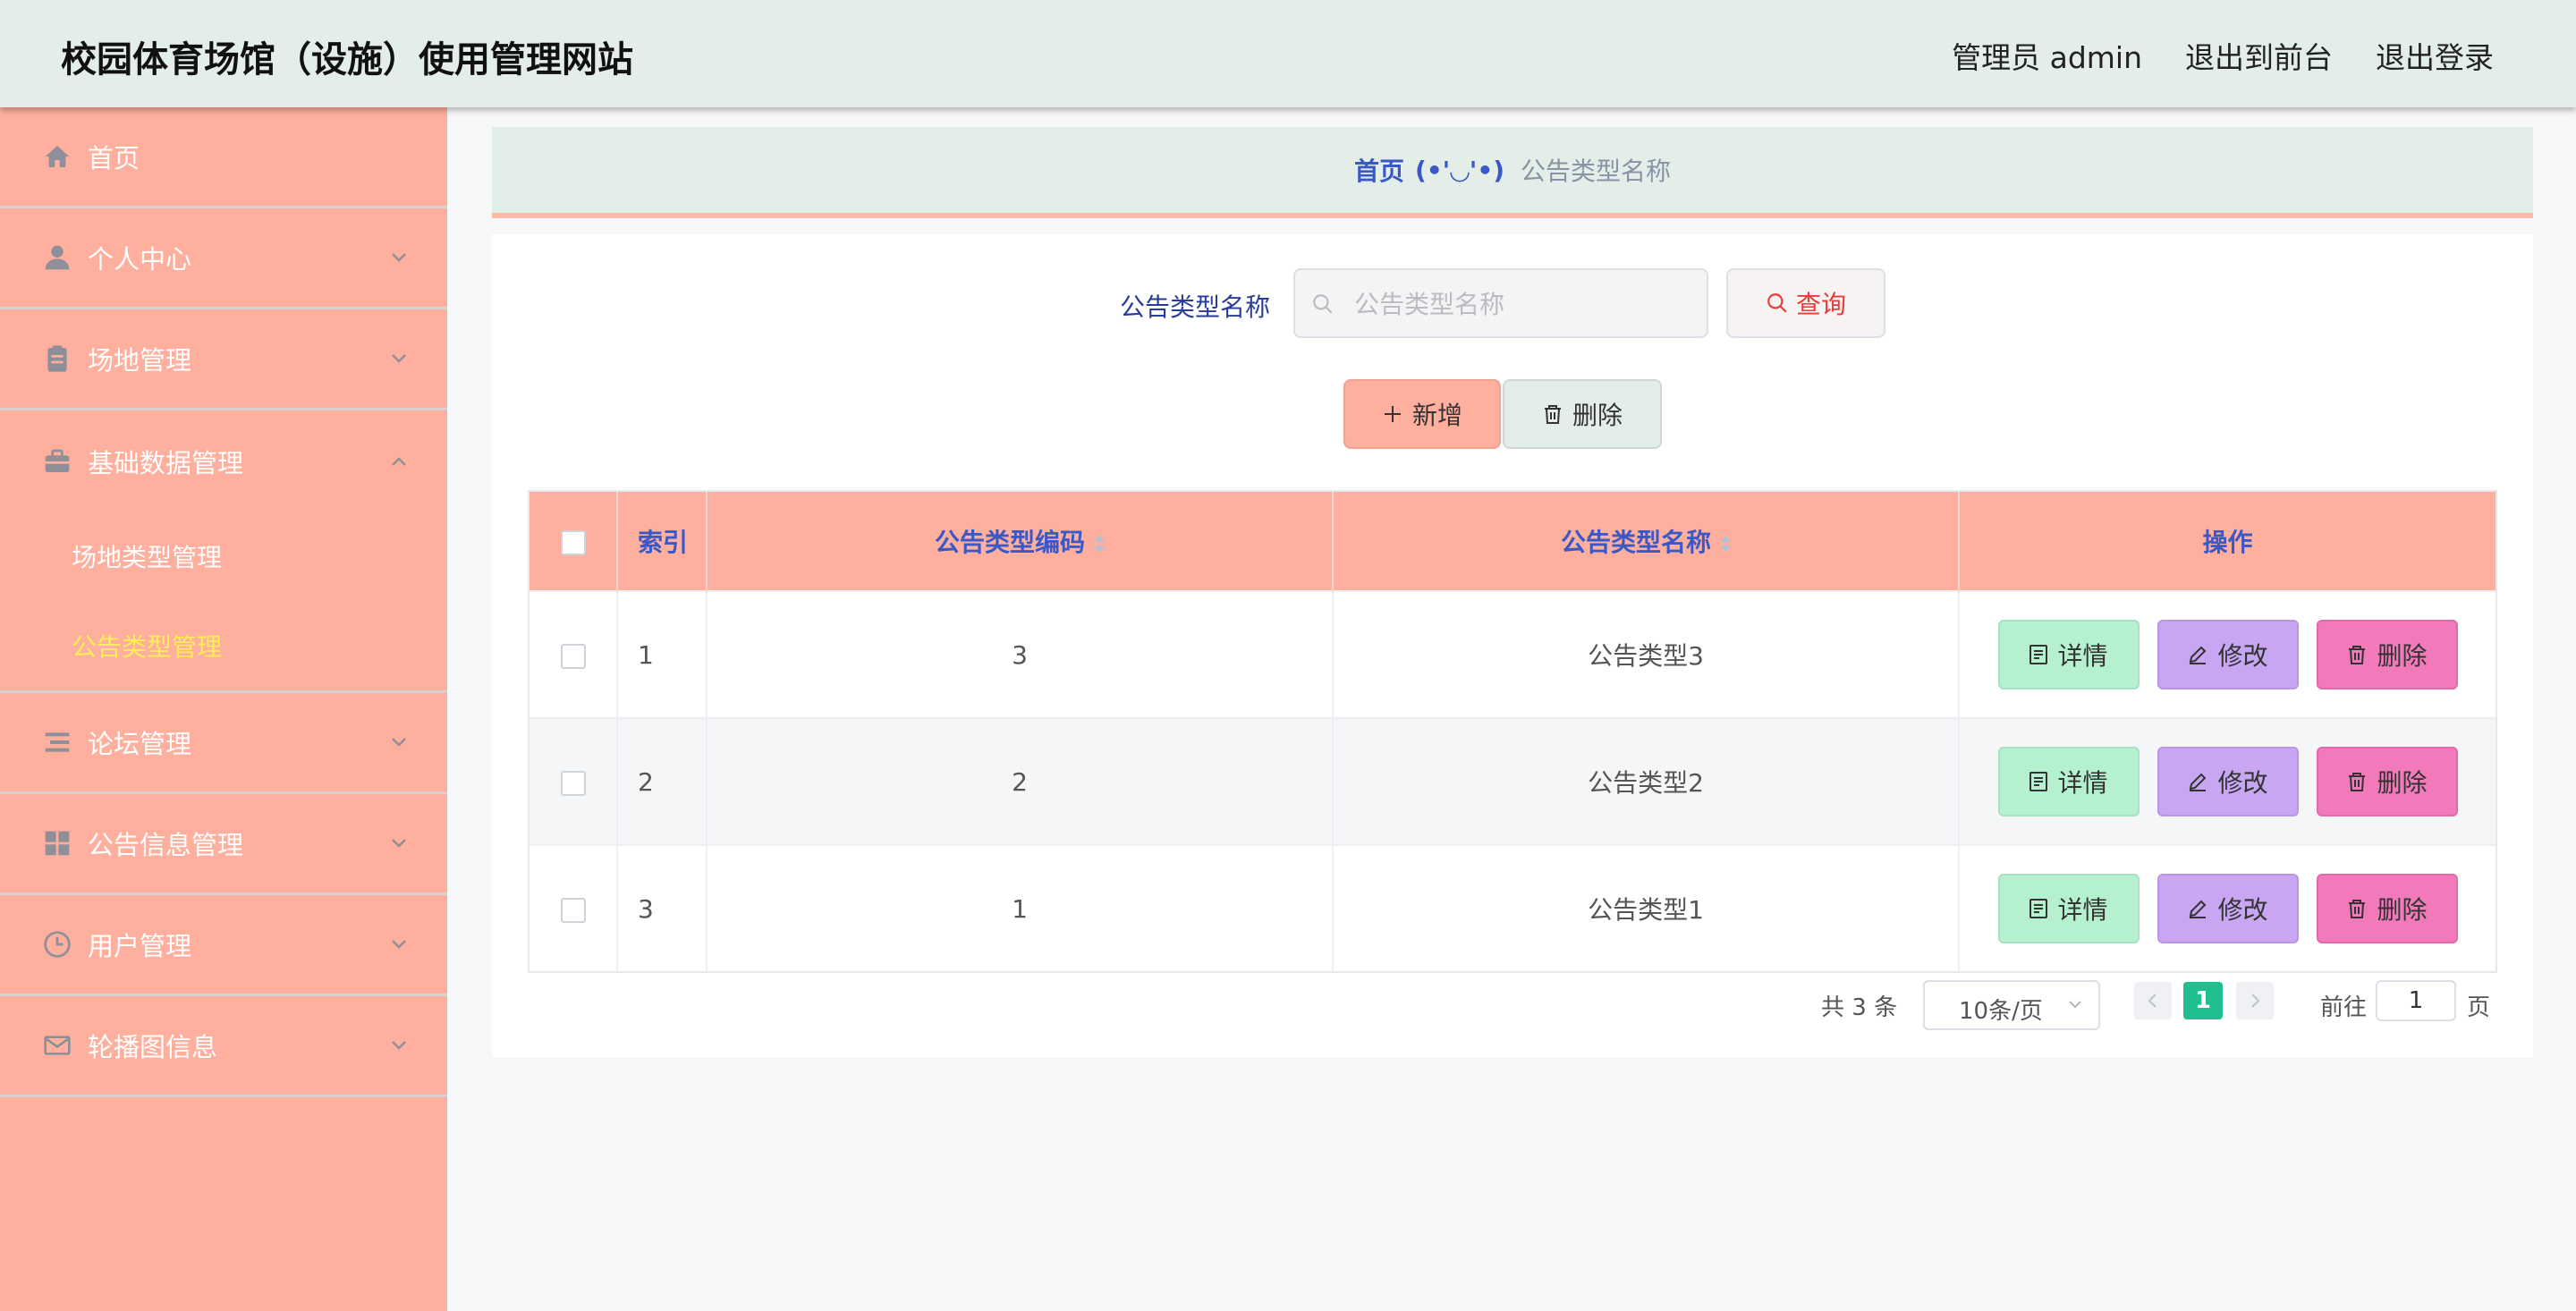  Describe the element at coordinates (2435, 55) in the screenshot. I see `logout-link: 退出登录` at that location.